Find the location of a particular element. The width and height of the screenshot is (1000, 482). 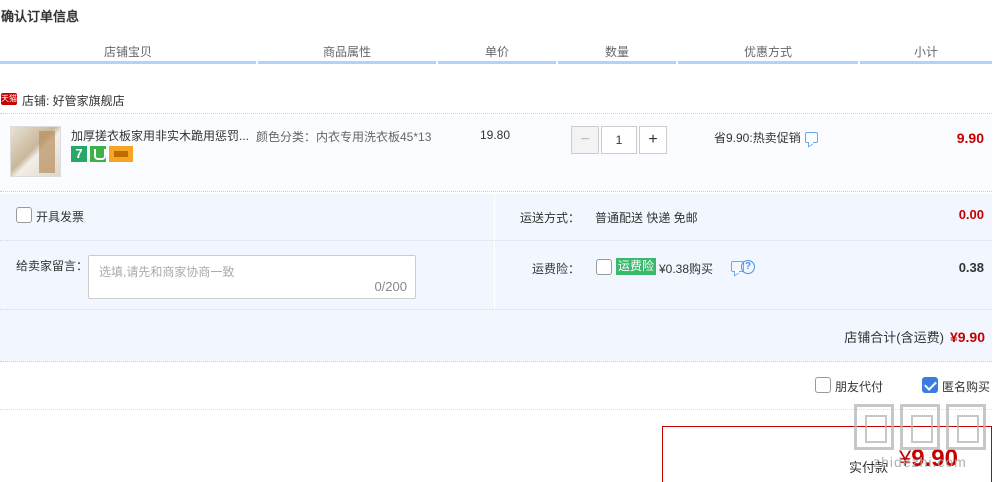

shop-total: 店铺合计(含运费) ¥9.90 is located at coordinates (914, 336).